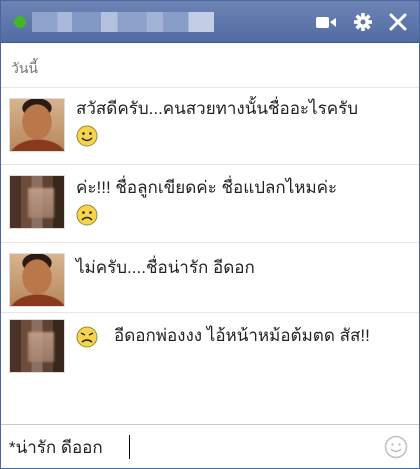 This screenshot has height=469, width=420. What do you see at coordinates (25, 68) in the screenshot?
I see `date-divider: วันนี้` at bounding box center [25, 68].